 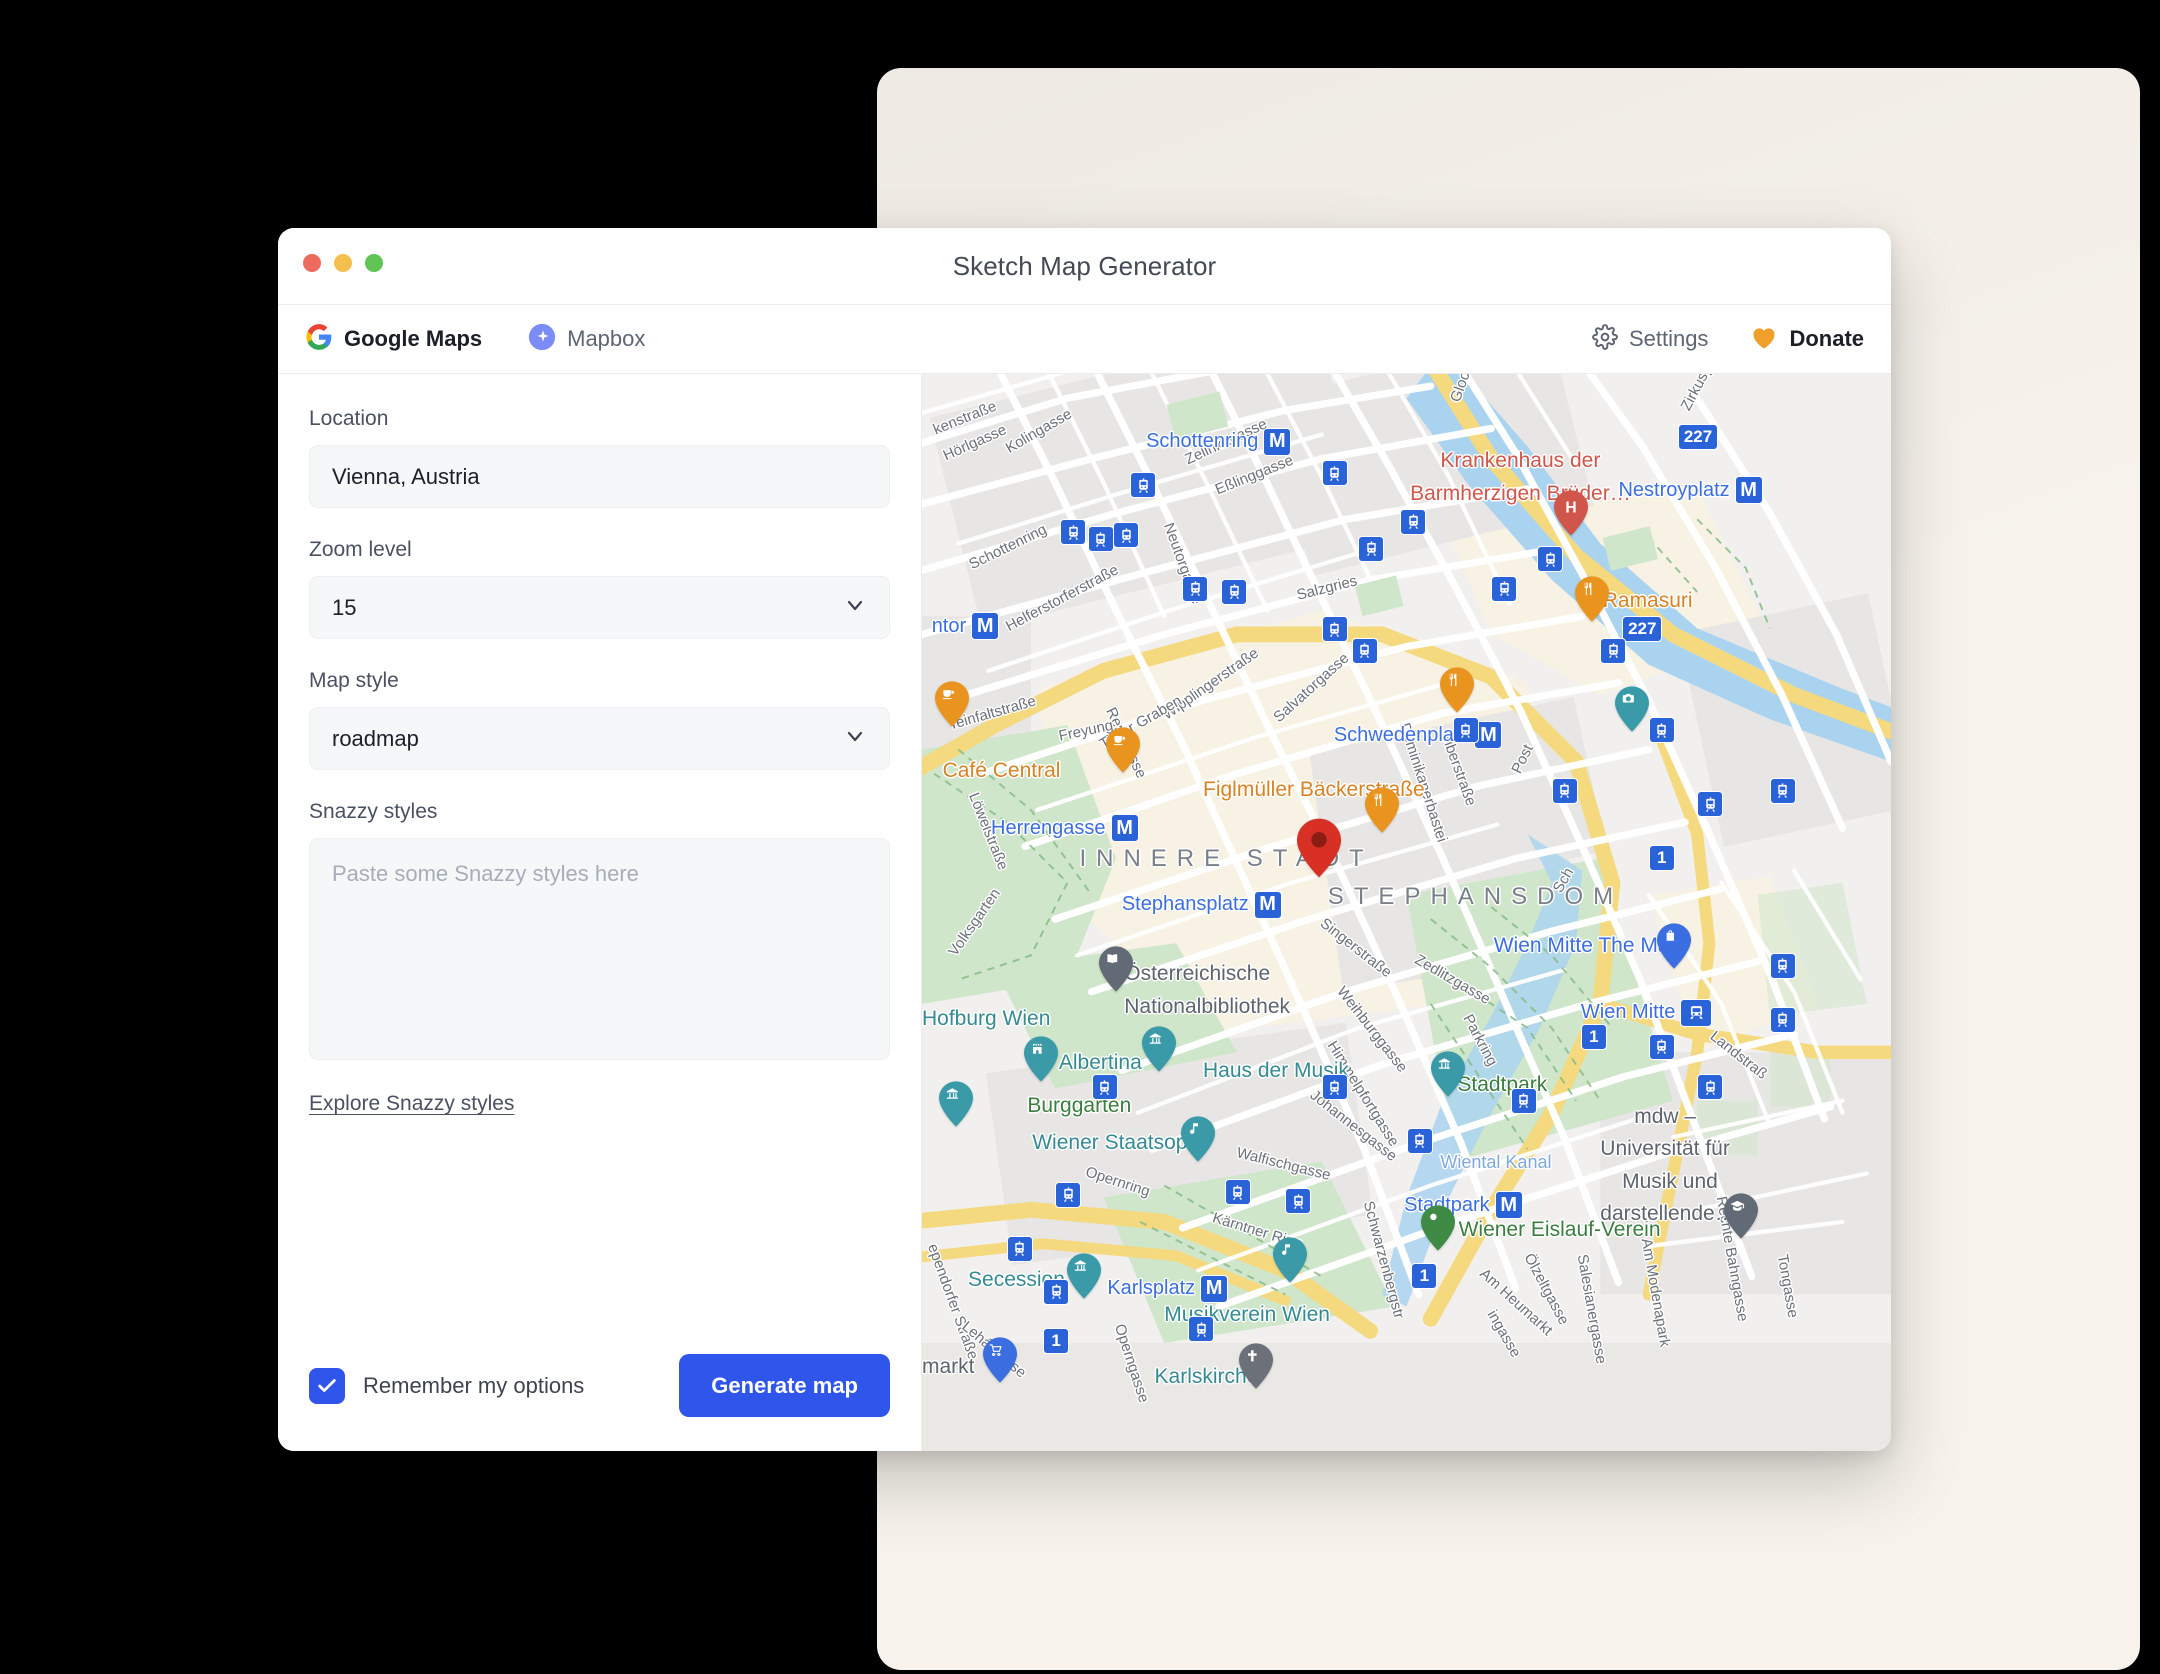 What do you see at coordinates (1696, 1012) in the screenshot?
I see `transit-badge-icon` at bounding box center [1696, 1012].